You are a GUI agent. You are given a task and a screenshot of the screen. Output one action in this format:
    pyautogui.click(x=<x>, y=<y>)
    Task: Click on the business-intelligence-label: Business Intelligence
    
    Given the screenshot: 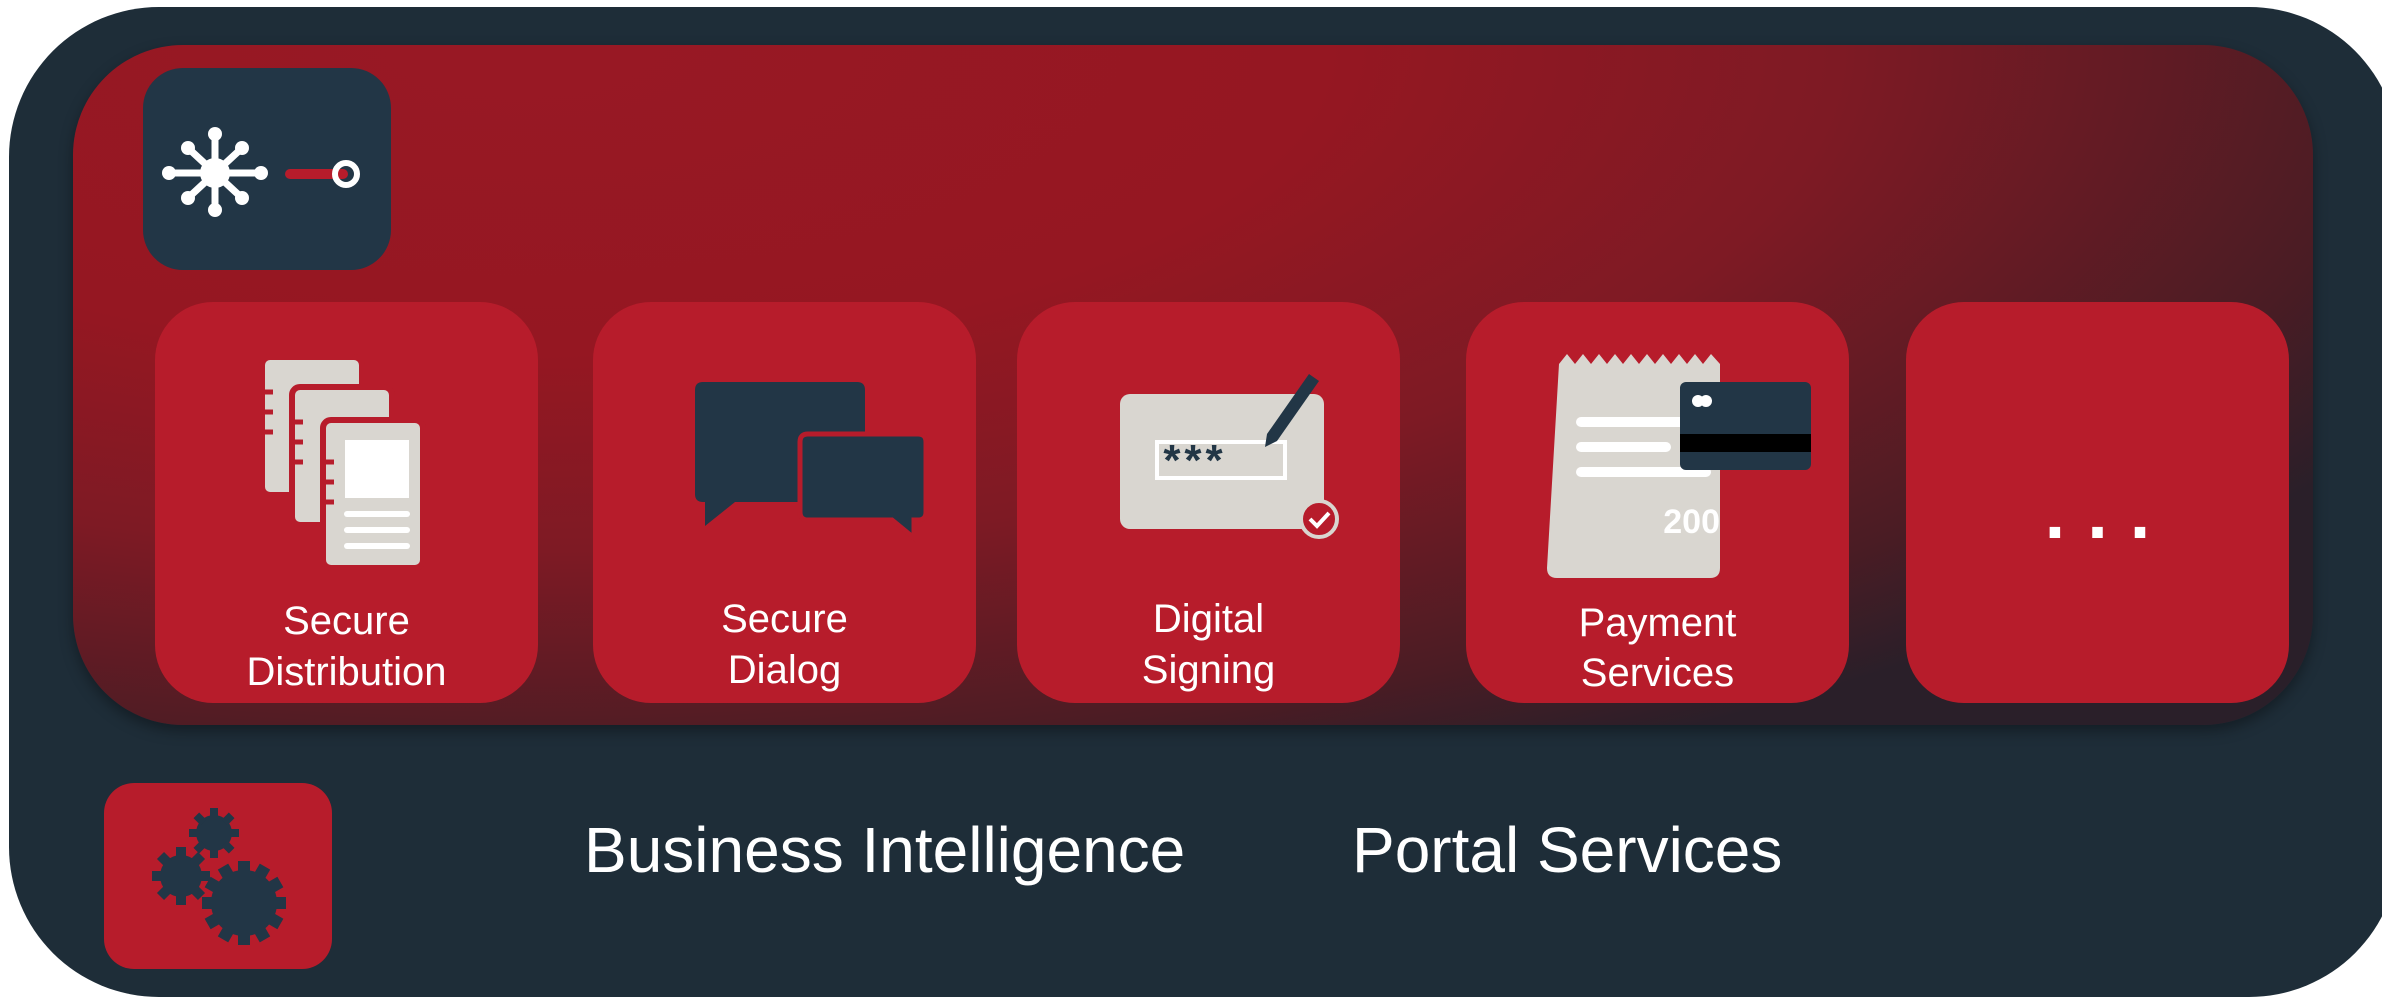 What is the action you would take?
    pyautogui.click(x=885, y=850)
    